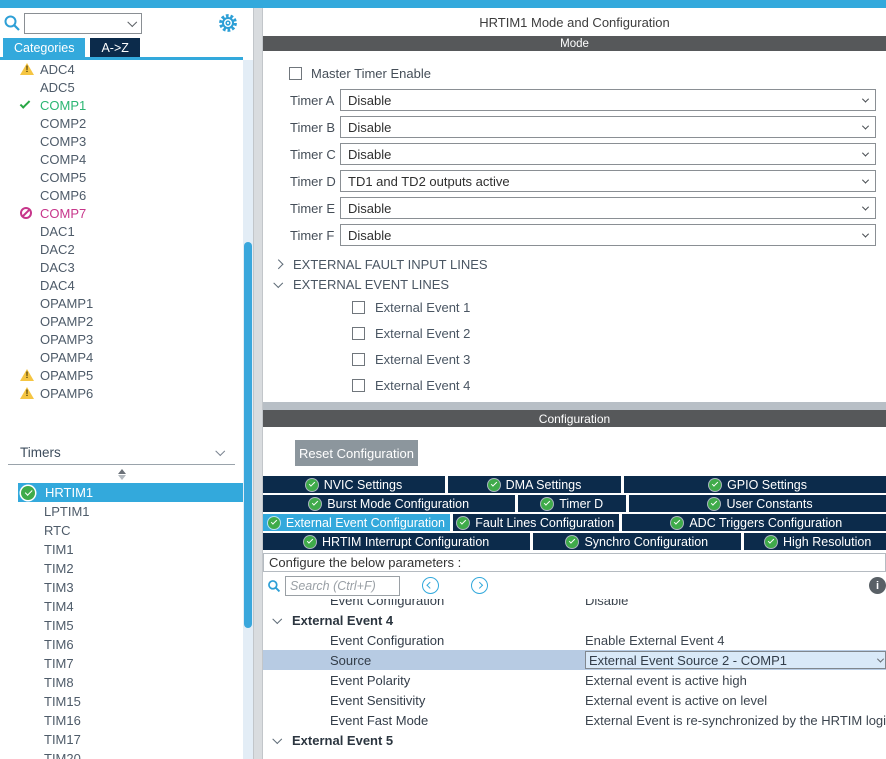 This screenshot has width=886, height=759. Describe the element at coordinates (228, 23) in the screenshot. I see `settings-gear-icon` at that location.